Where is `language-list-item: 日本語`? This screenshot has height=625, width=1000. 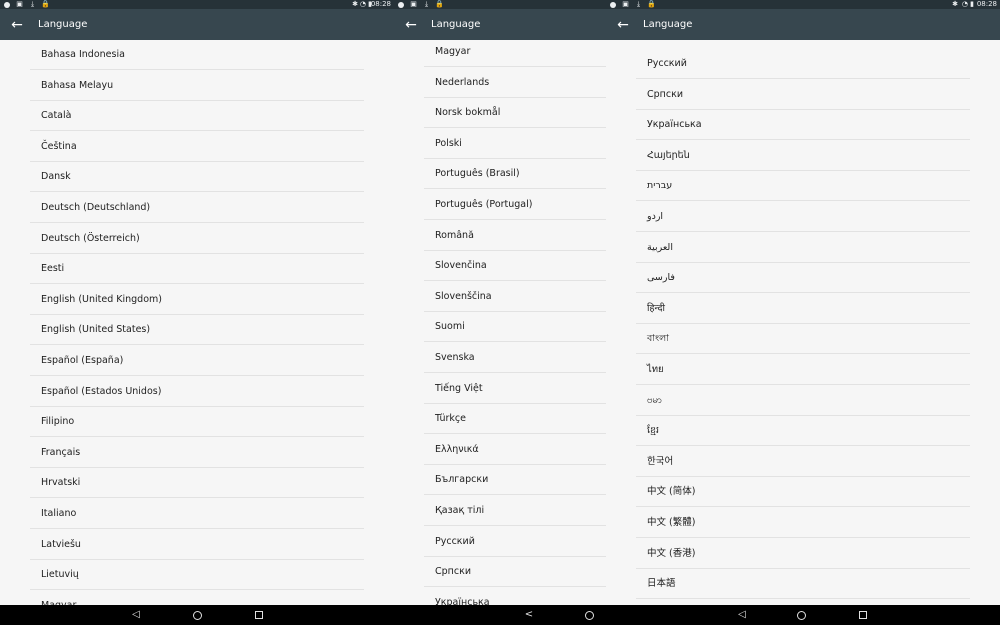 language-list-item: 日本語 is located at coordinates (803, 584).